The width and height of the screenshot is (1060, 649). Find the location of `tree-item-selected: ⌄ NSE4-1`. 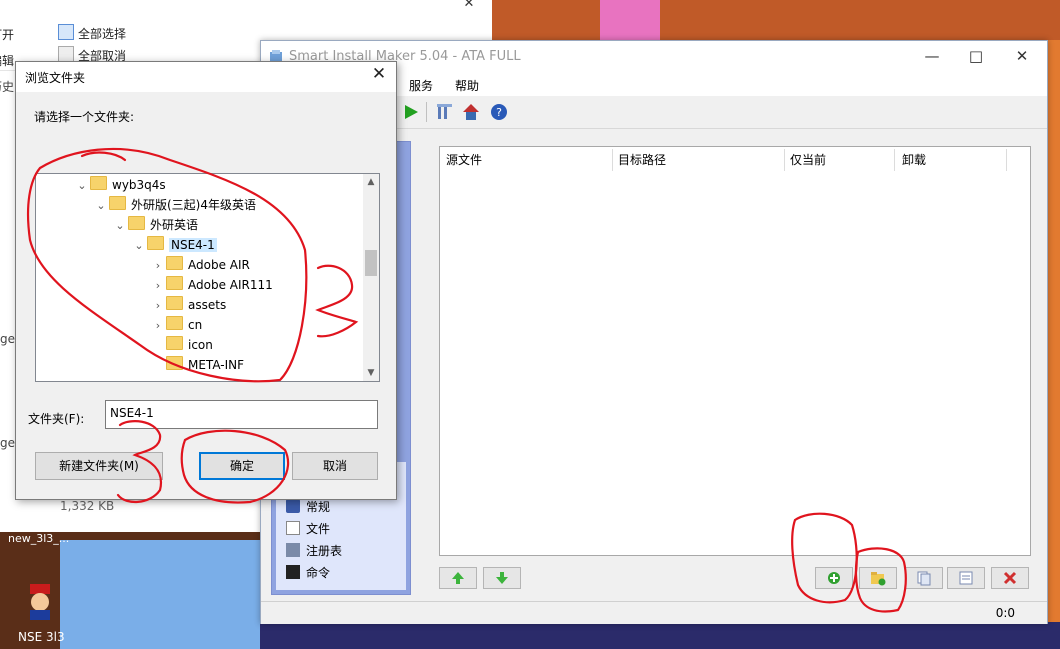

tree-item-selected: ⌄ NSE4-1 is located at coordinates (174, 245).